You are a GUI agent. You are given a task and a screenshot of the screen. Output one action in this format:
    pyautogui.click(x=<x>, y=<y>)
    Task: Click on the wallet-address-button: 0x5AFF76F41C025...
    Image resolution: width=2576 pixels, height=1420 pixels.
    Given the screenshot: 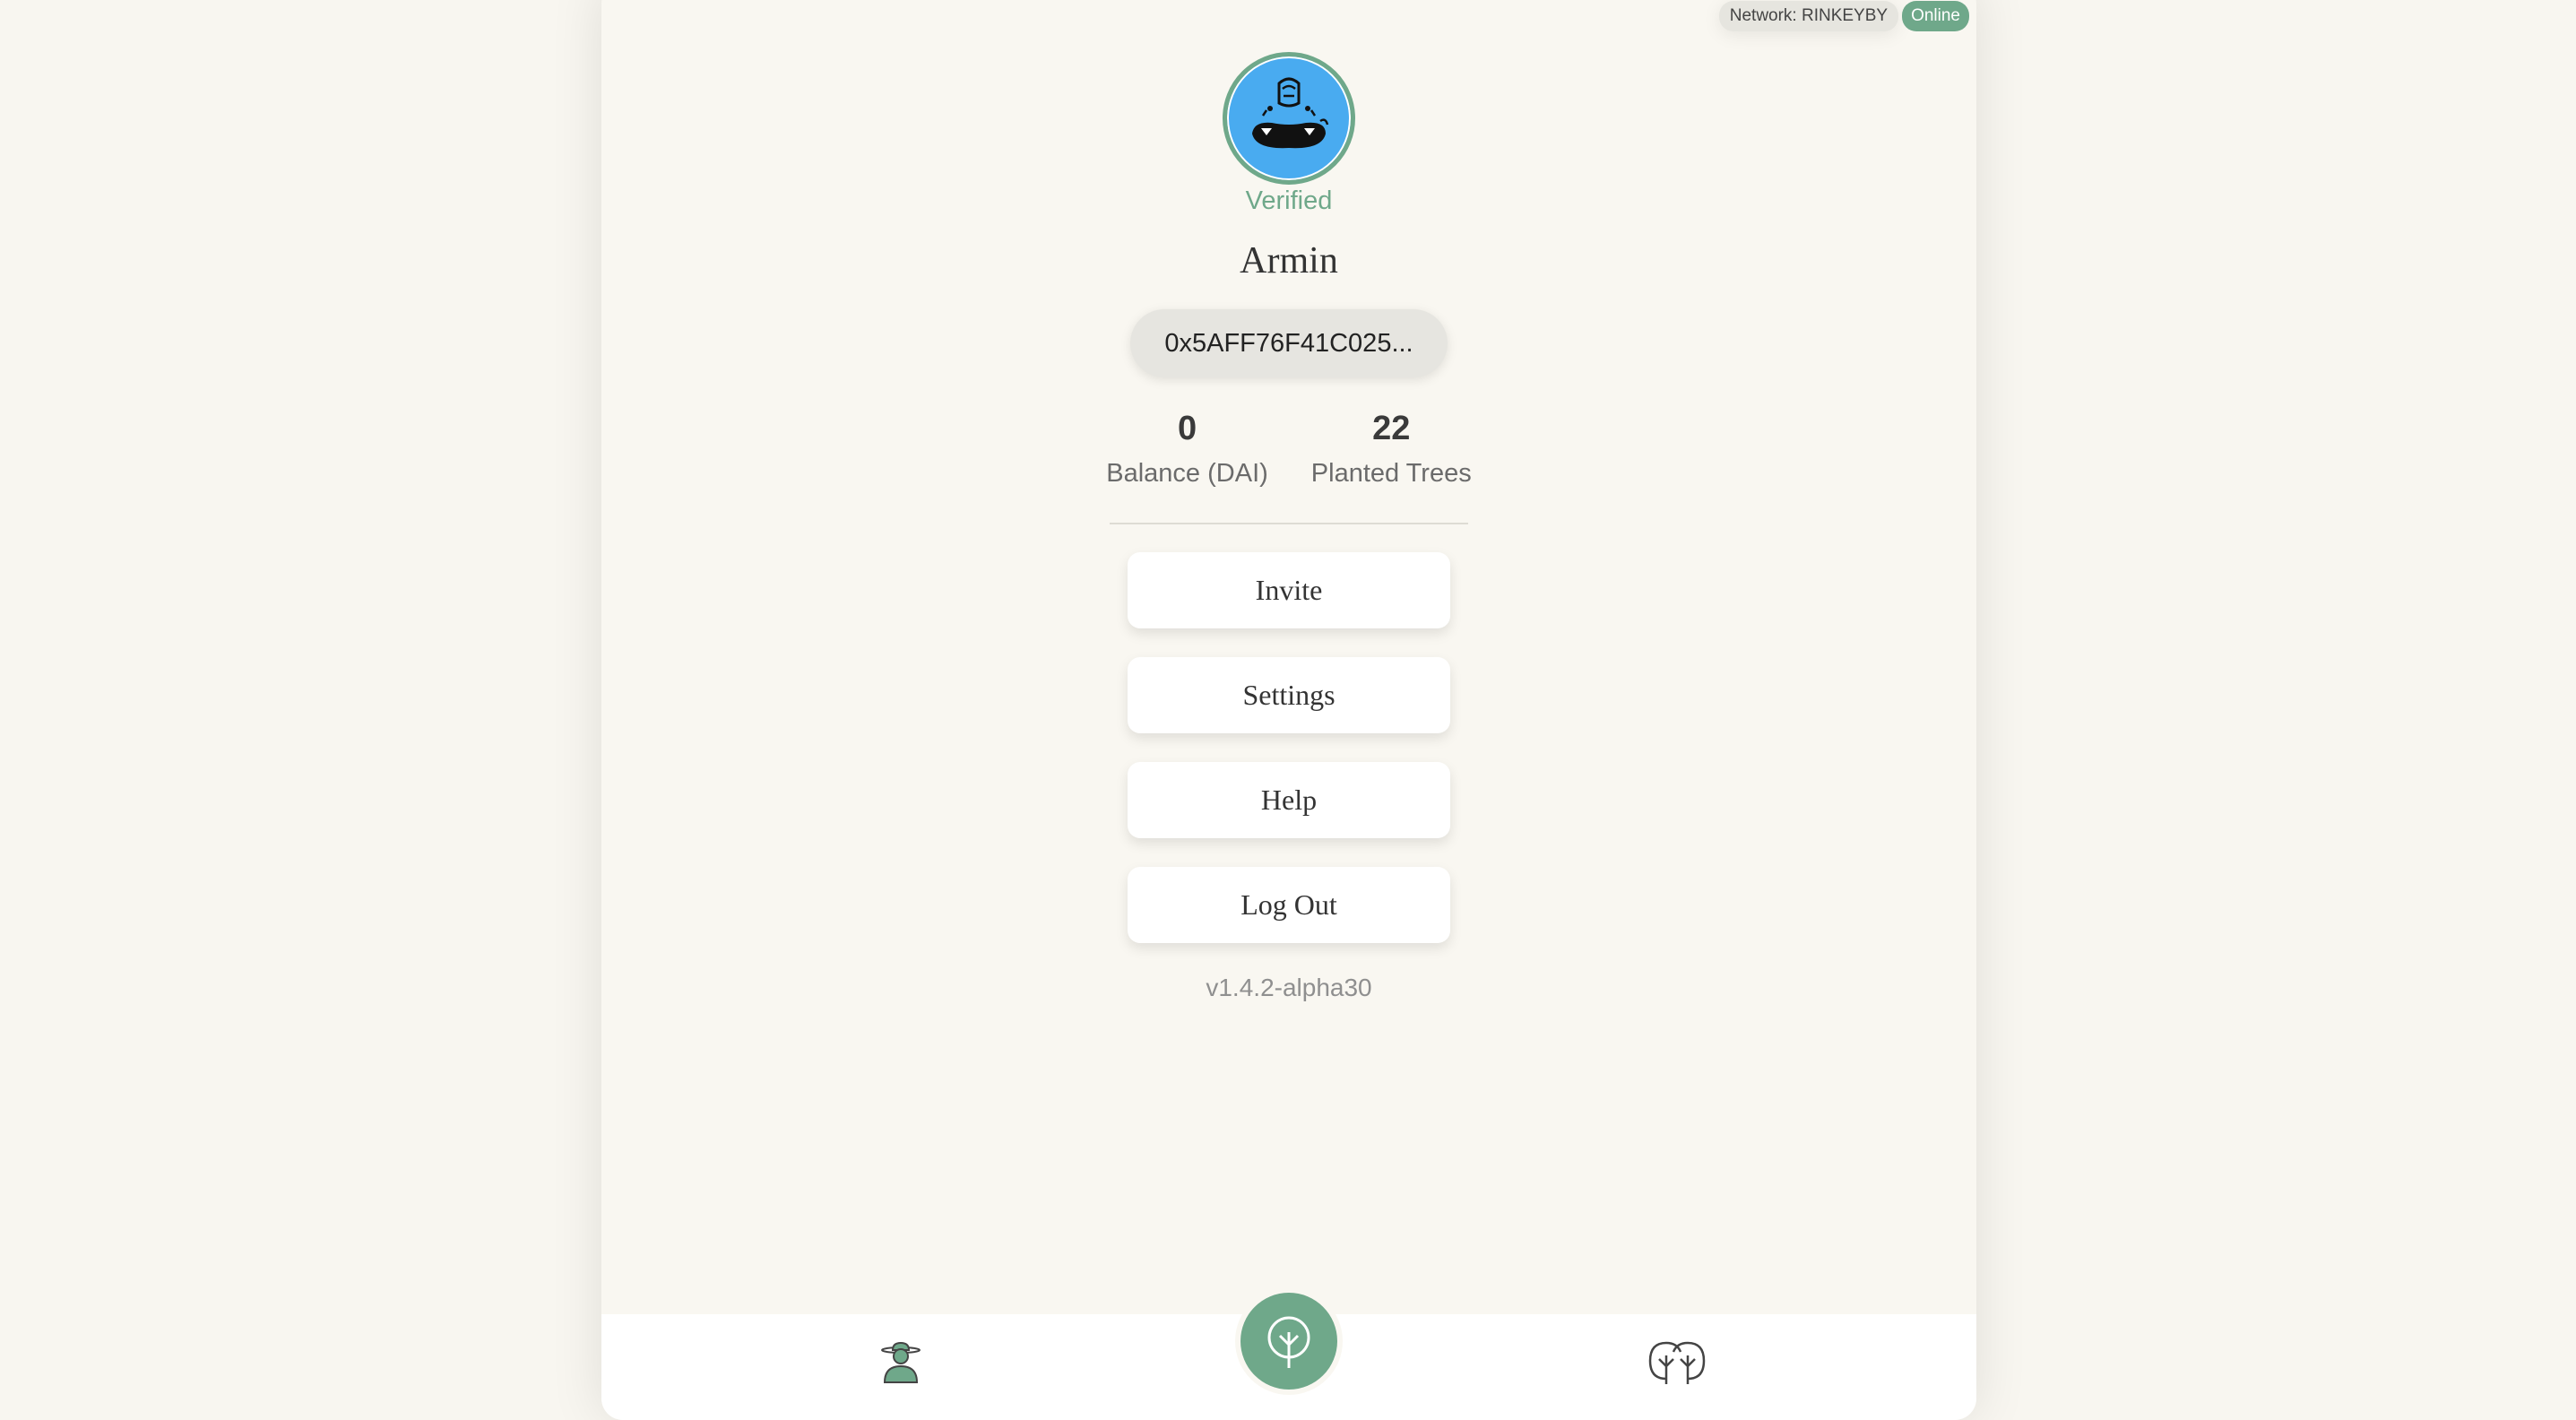 What is the action you would take?
    pyautogui.click(x=1289, y=343)
    